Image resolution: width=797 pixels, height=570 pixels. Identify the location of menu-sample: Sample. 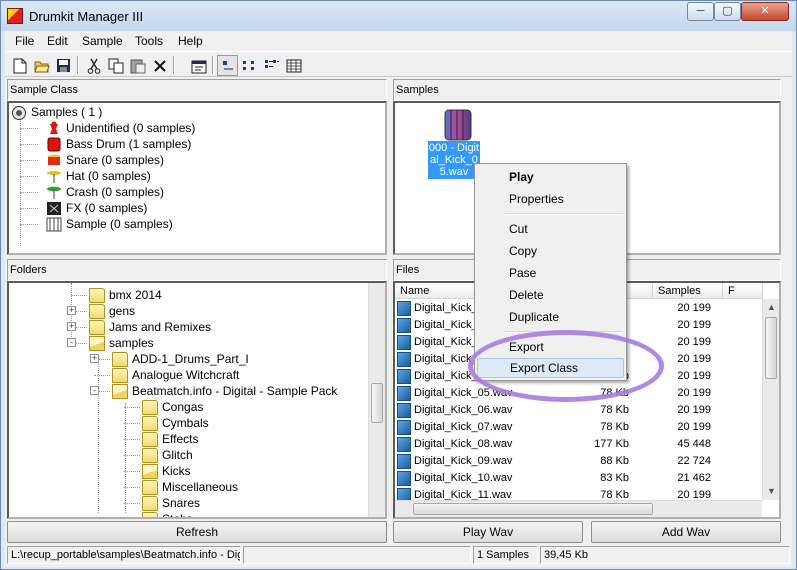
(102, 41).